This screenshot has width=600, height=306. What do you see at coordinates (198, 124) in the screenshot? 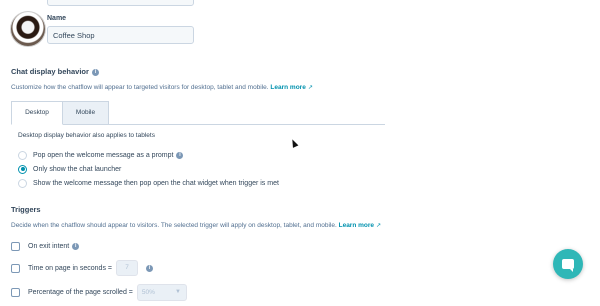
I see `tab-divider` at bounding box center [198, 124].